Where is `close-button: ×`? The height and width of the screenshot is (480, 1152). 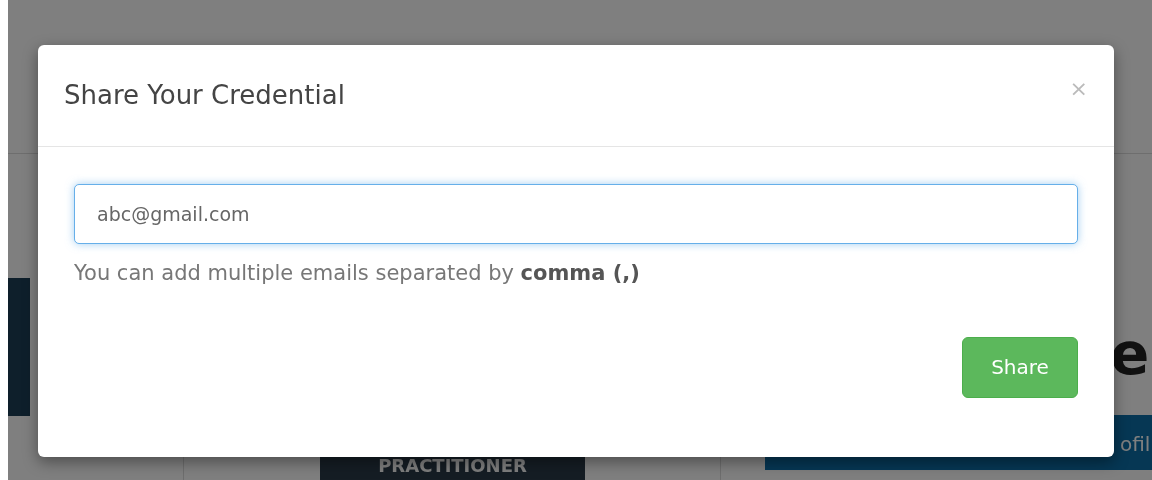
close-button: × is located at coordinates (1078, 89).